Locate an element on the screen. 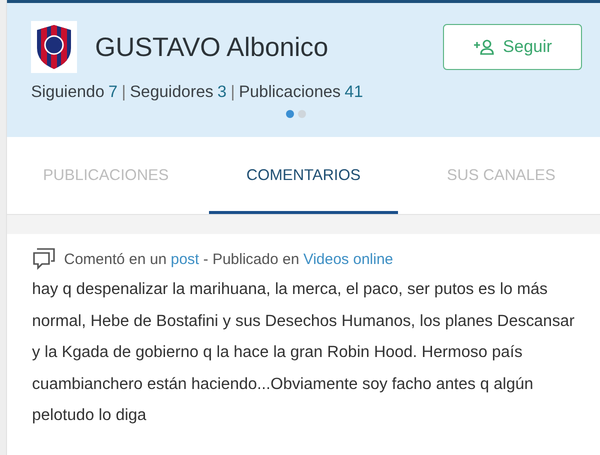 The width and height of the screenshot is (600, 455). add-user-icon is located at coordinates (483, 47).